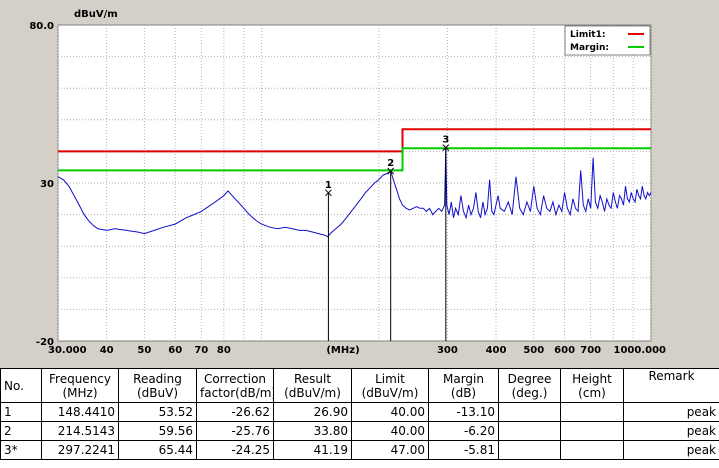 The width and height of the screenshot is (719, 468). I want to click on cell-frequency: 214.5143, so click(80, 431).